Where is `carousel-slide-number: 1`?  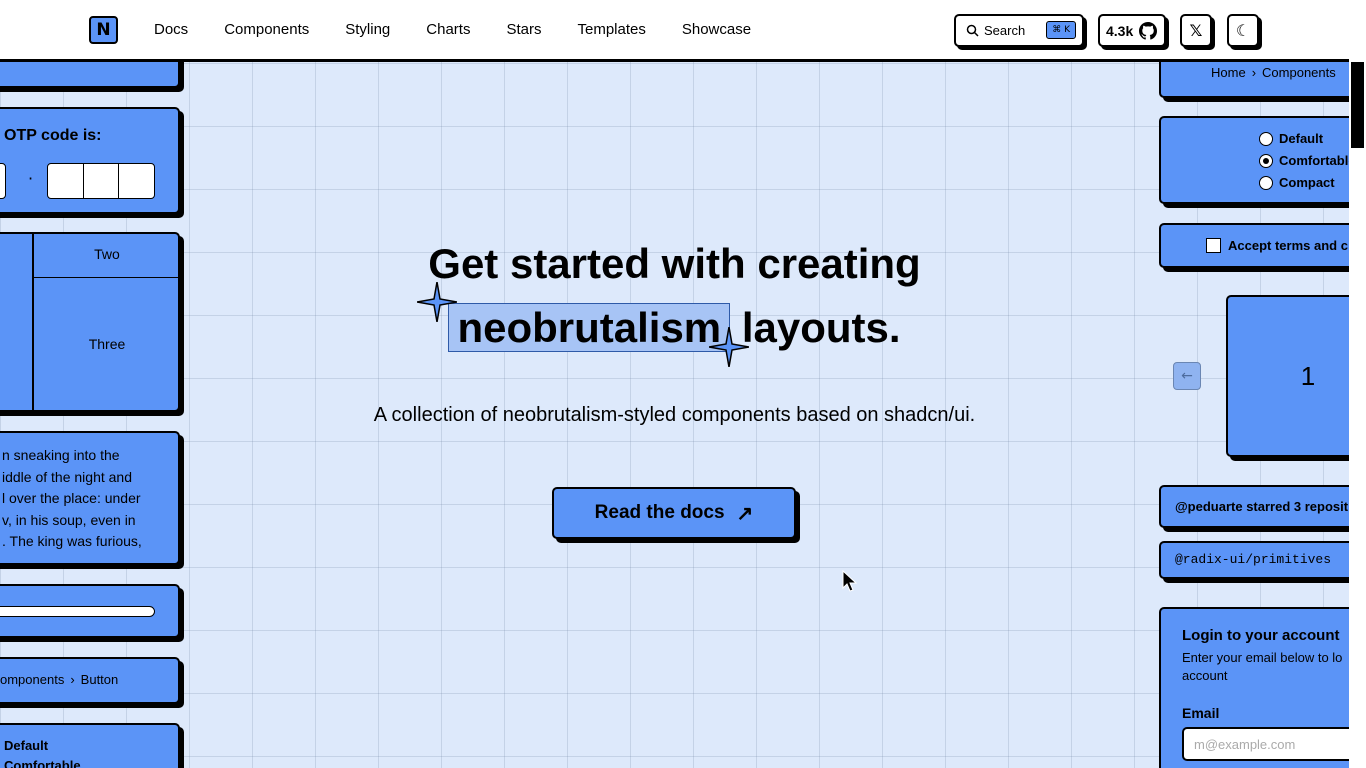 carousel-slide-number: 1 is located at coordinates (1308, 376).